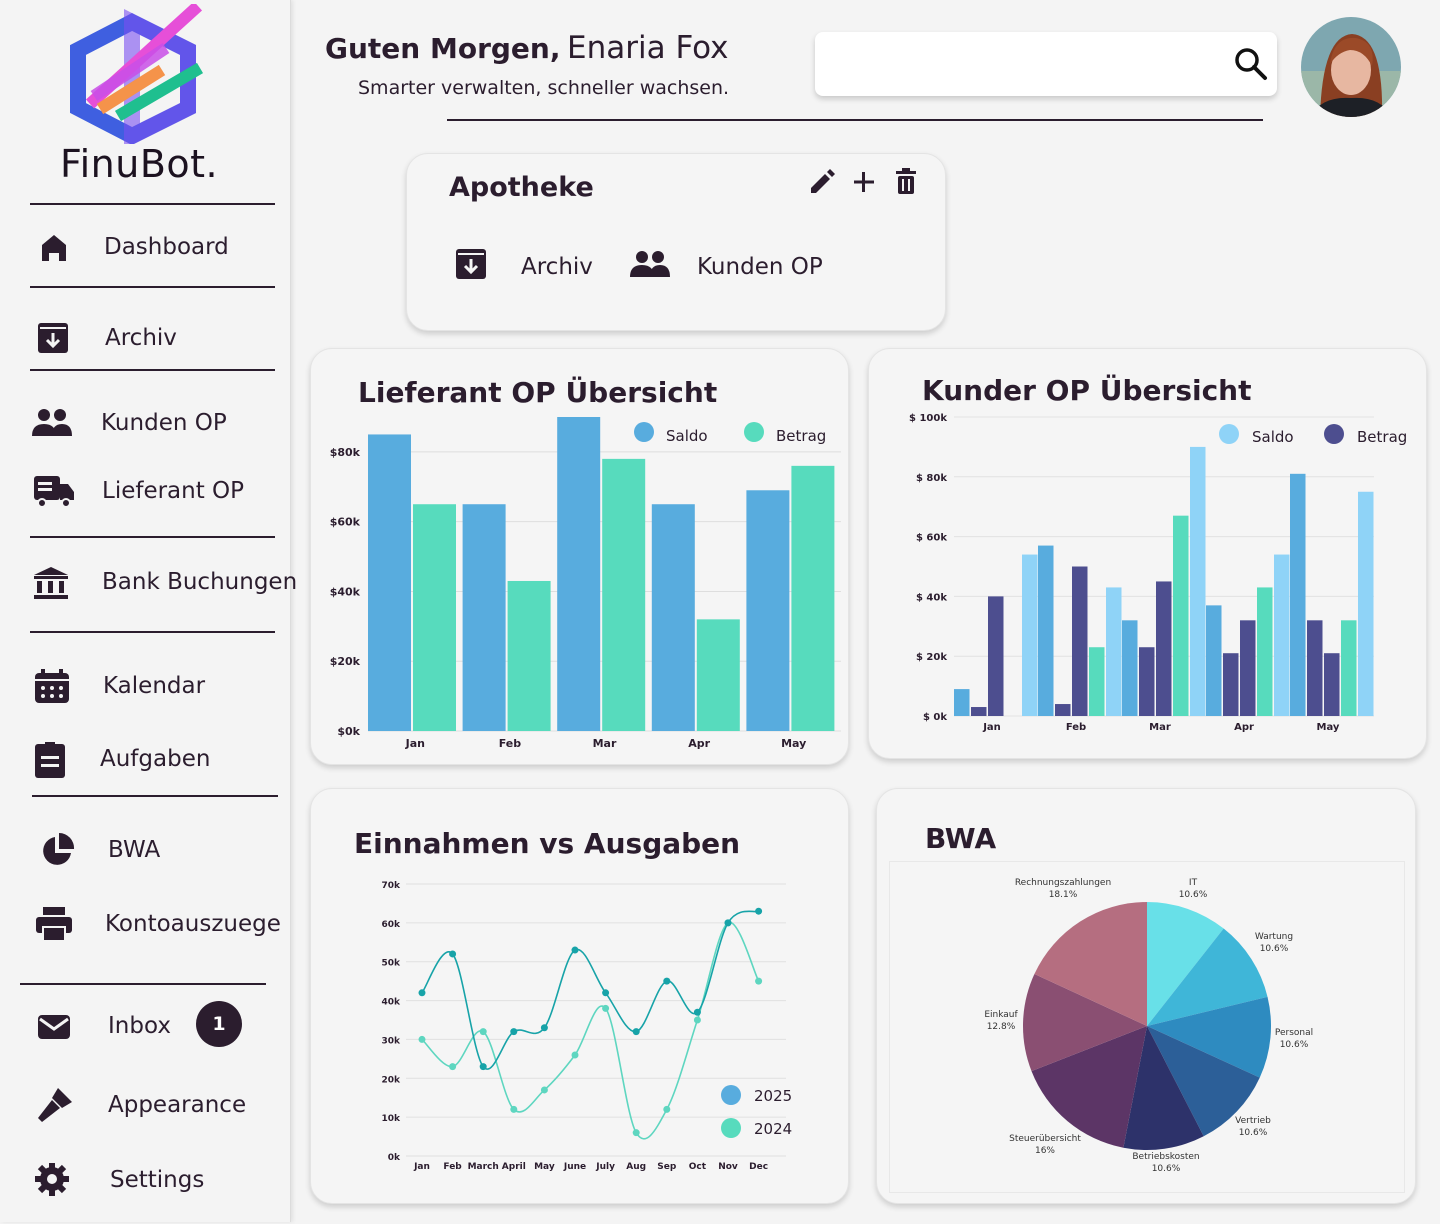  What do you see at coordinates (1160, 727) in the screenshot?
I see `x-tick-label: Mar` at bounding box center [1160, 727].